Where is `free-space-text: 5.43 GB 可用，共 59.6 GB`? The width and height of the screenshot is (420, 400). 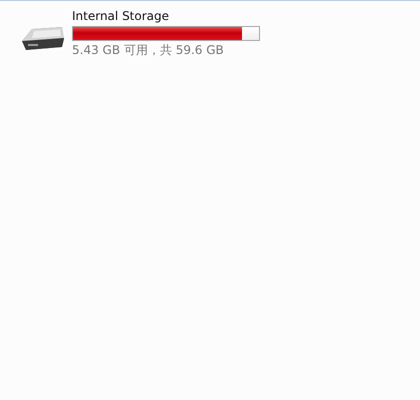
free-space-text: 5.43 GB 可用，共 59.6 GB is located at coordinates (148, 50).